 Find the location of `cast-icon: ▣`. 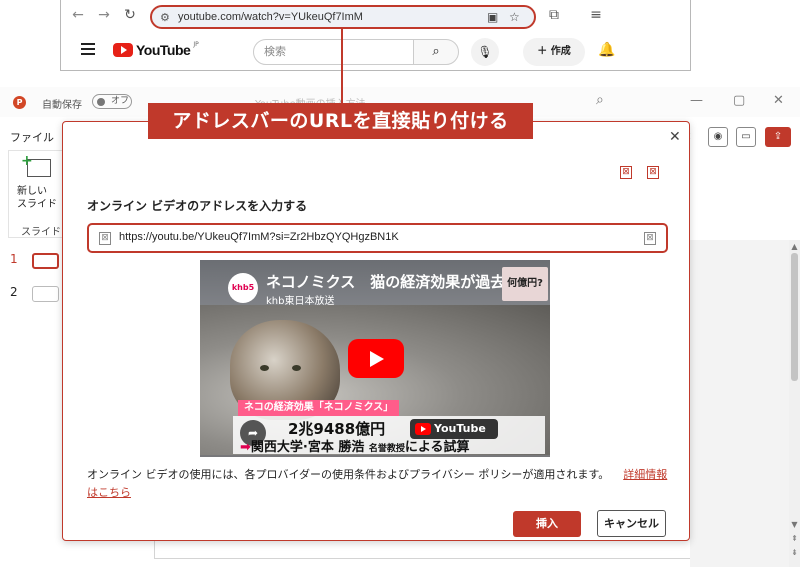

cast-icon: ▣ is located at coordinates (492, 17).